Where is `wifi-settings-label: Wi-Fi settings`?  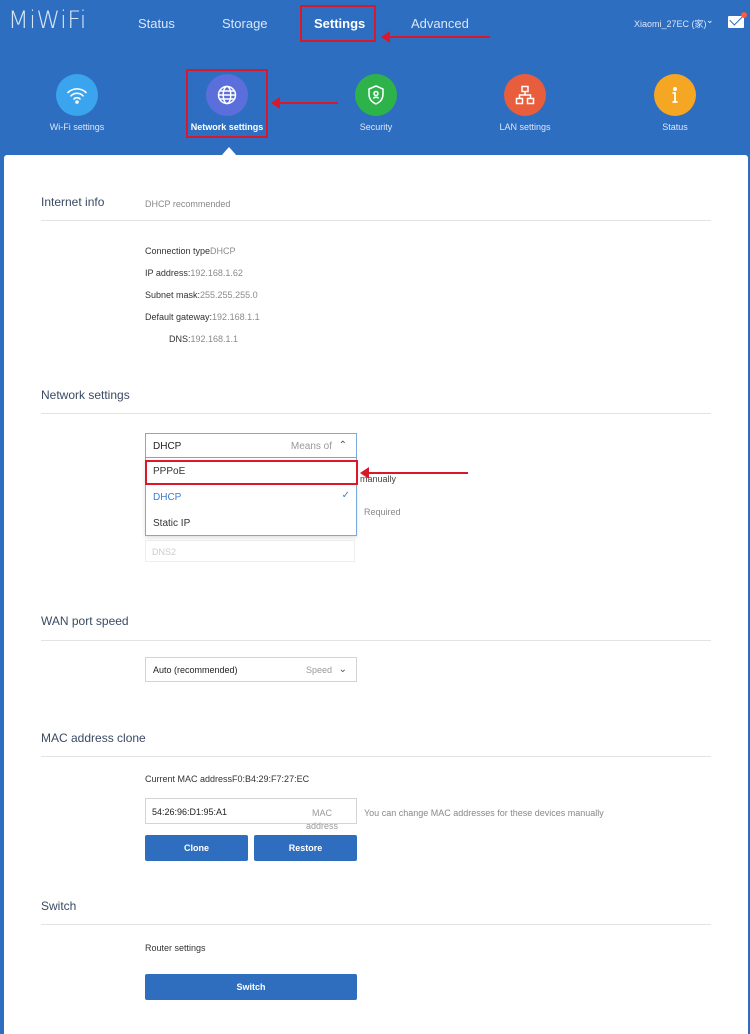
wifi-settings-label: Wi-Fi settings is located at coordinates (77, 127).